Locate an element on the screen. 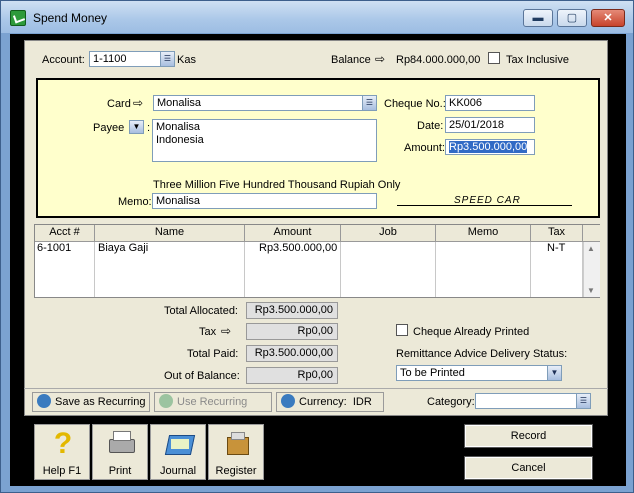 This screenshot has width=634, height=493. close-button: ✕ is located at coordinates (608, 18).